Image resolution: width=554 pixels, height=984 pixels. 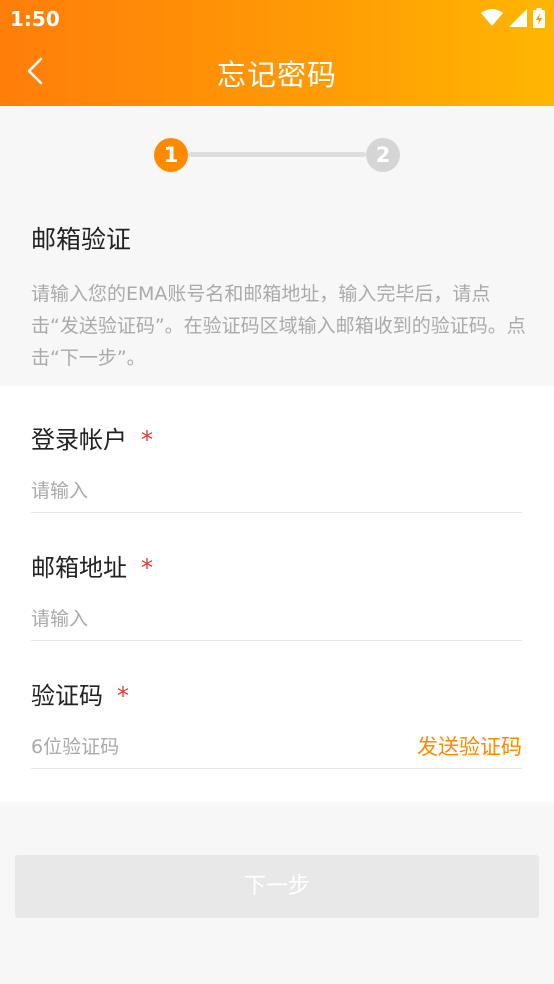 I want to click on email-label: 邮箱地址 *, so click(x=92, y=565).